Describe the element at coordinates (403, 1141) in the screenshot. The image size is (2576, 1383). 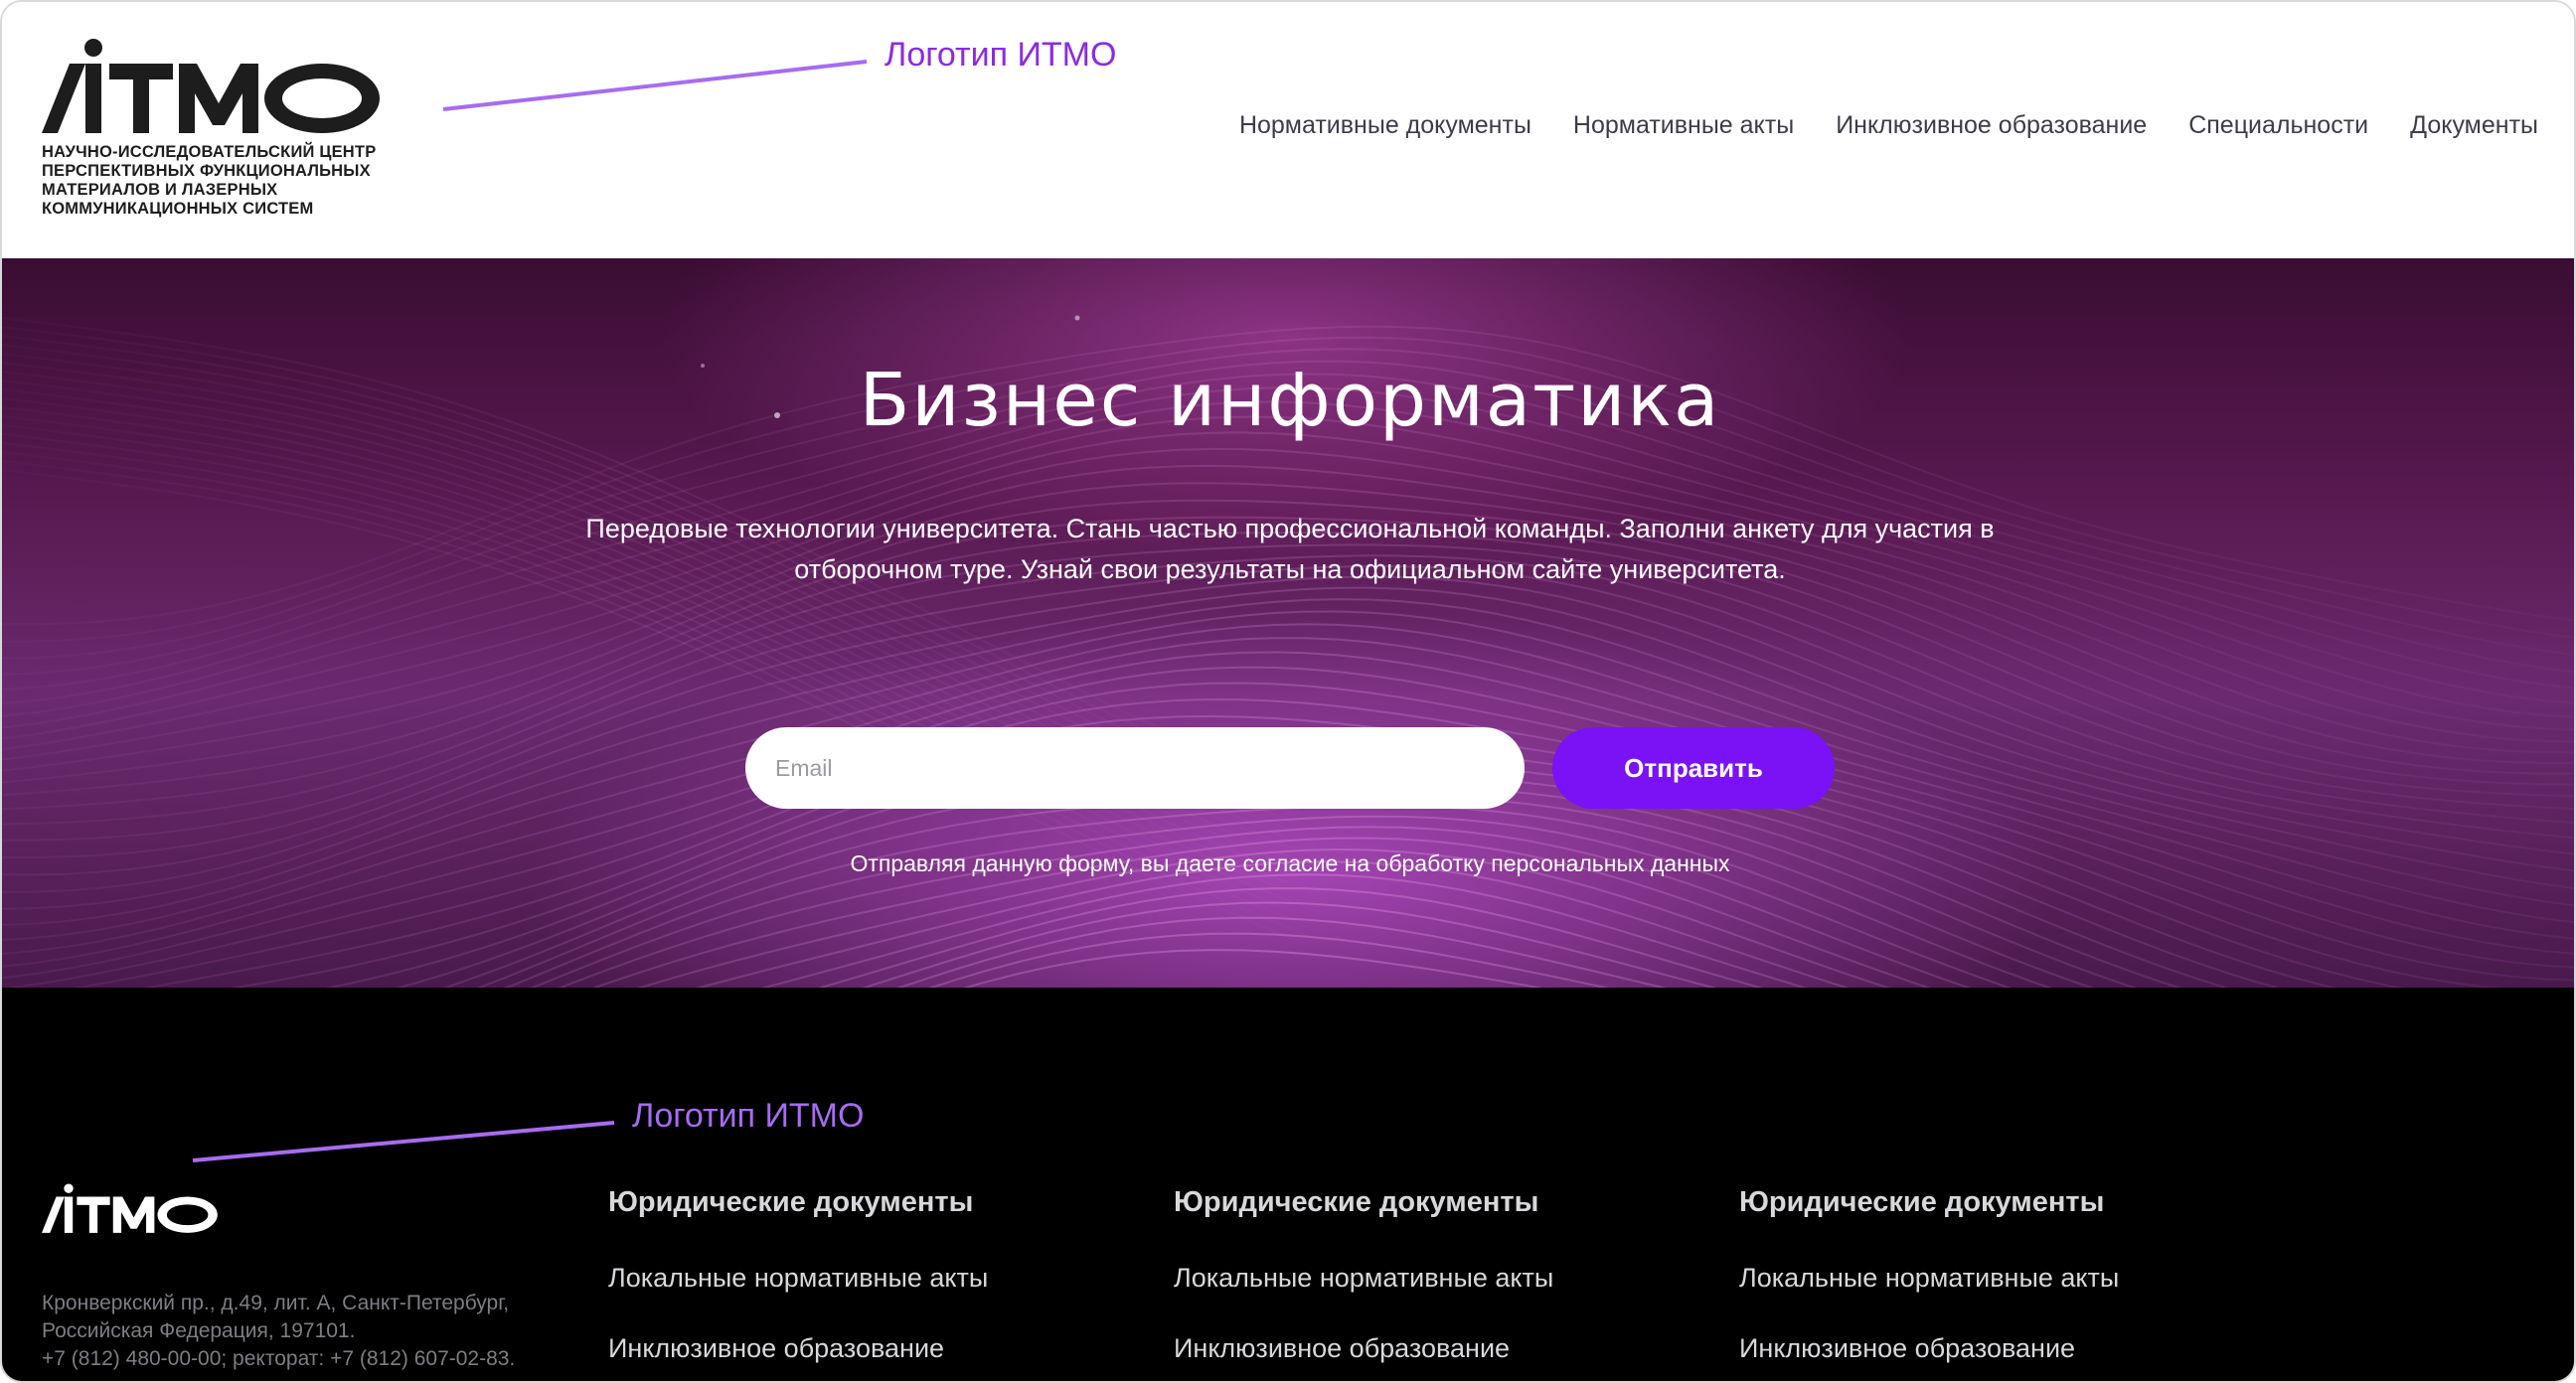
I see `footer-annotation-line` at that location.